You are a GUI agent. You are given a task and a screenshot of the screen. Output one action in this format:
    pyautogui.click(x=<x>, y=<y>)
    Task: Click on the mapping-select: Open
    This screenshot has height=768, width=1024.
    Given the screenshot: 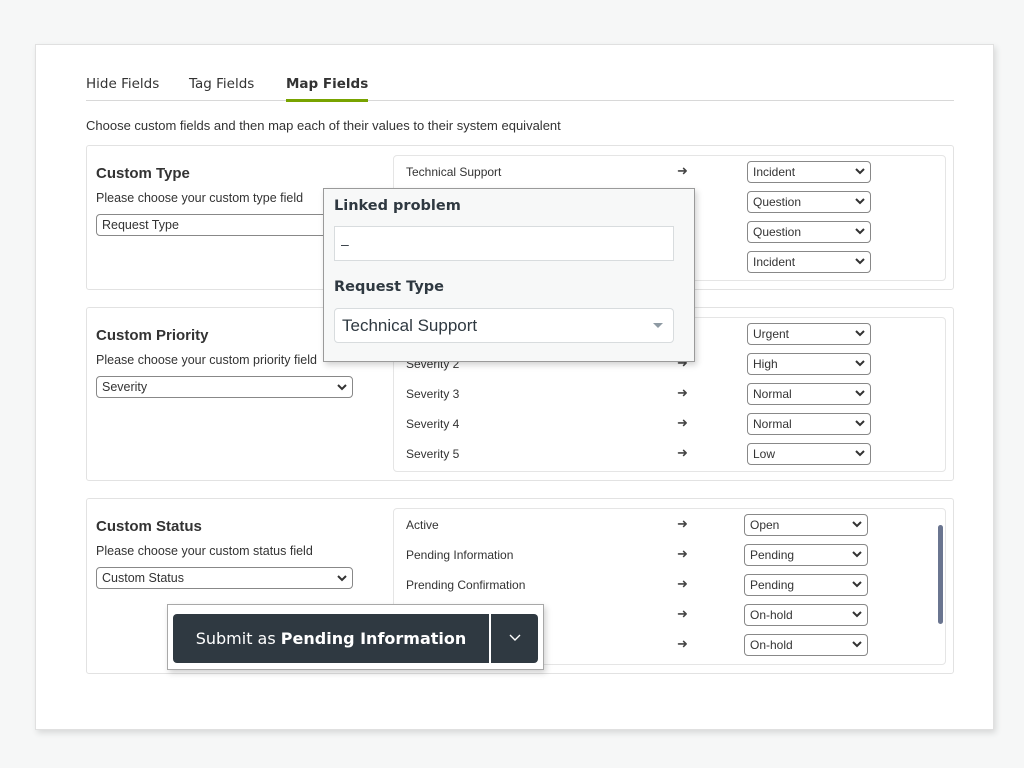 What is the action you would take?
    pyautogui.click(x=806, y=525)
    